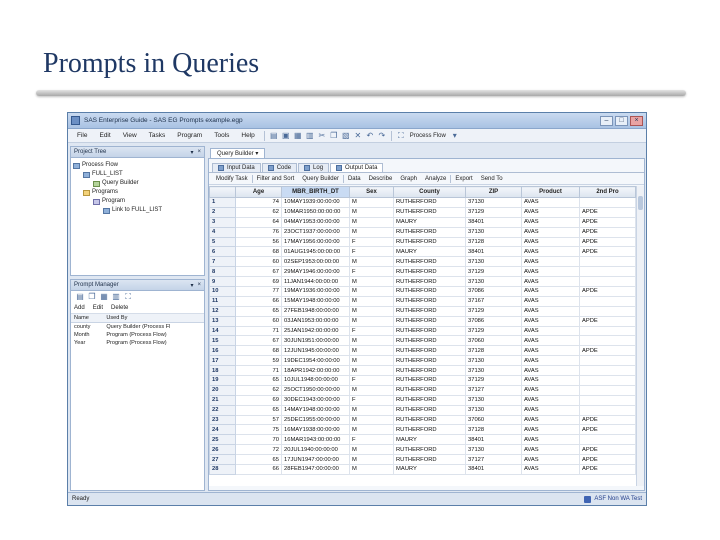 The width and height of the screenshot is (720, 540). Describe the element at coordinates (222, 282) in the screenshot. I see `row-number: 9` at that location.